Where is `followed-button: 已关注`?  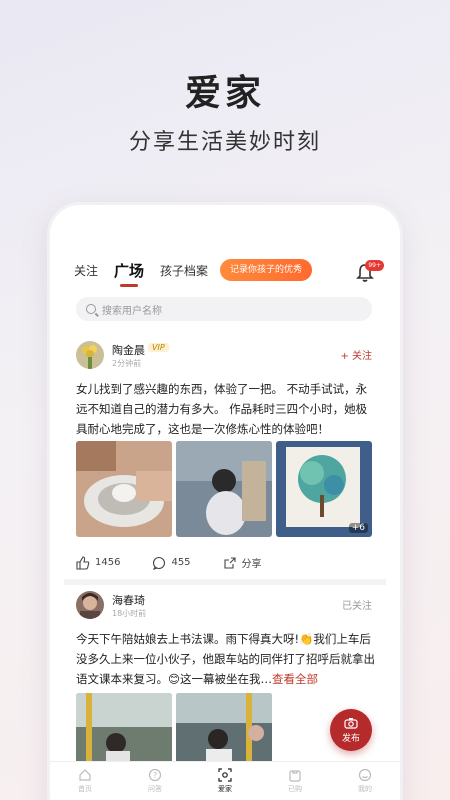
followed-button: 已关注 is located at coordinates (357, 604).